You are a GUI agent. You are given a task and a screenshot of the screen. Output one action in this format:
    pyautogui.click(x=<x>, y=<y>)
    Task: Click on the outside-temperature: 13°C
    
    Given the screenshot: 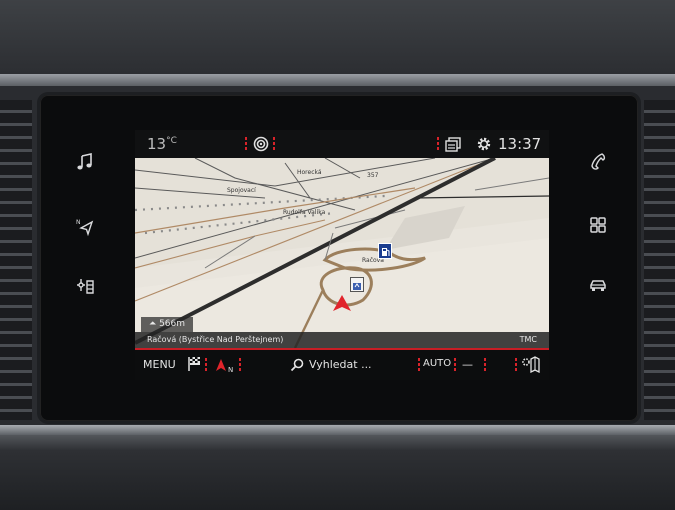 What is the action you would take?
    pyautogui.click(x=162, y=144)
    